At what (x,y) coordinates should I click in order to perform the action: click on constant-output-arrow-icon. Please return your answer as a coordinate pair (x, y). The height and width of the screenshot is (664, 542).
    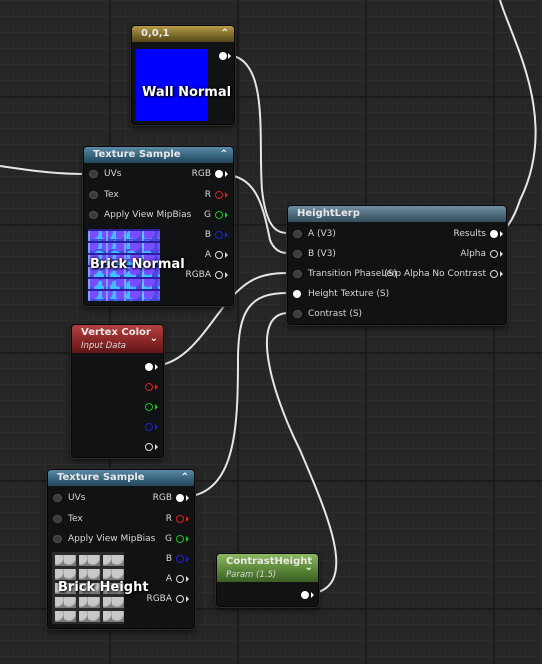
    Looking at the image, I should click on (229, 56).